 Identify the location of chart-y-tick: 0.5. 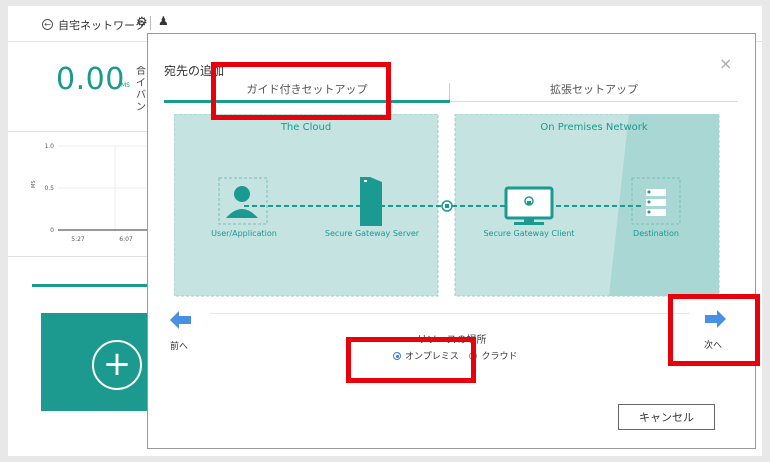
(49, 188).